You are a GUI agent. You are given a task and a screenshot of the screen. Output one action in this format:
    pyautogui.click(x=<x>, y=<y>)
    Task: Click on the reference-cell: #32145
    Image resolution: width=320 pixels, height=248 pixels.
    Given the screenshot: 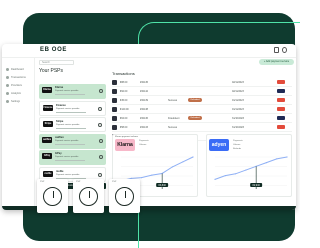 What is the action you would take?
    pyautogui.click(x=144, y=82)
    